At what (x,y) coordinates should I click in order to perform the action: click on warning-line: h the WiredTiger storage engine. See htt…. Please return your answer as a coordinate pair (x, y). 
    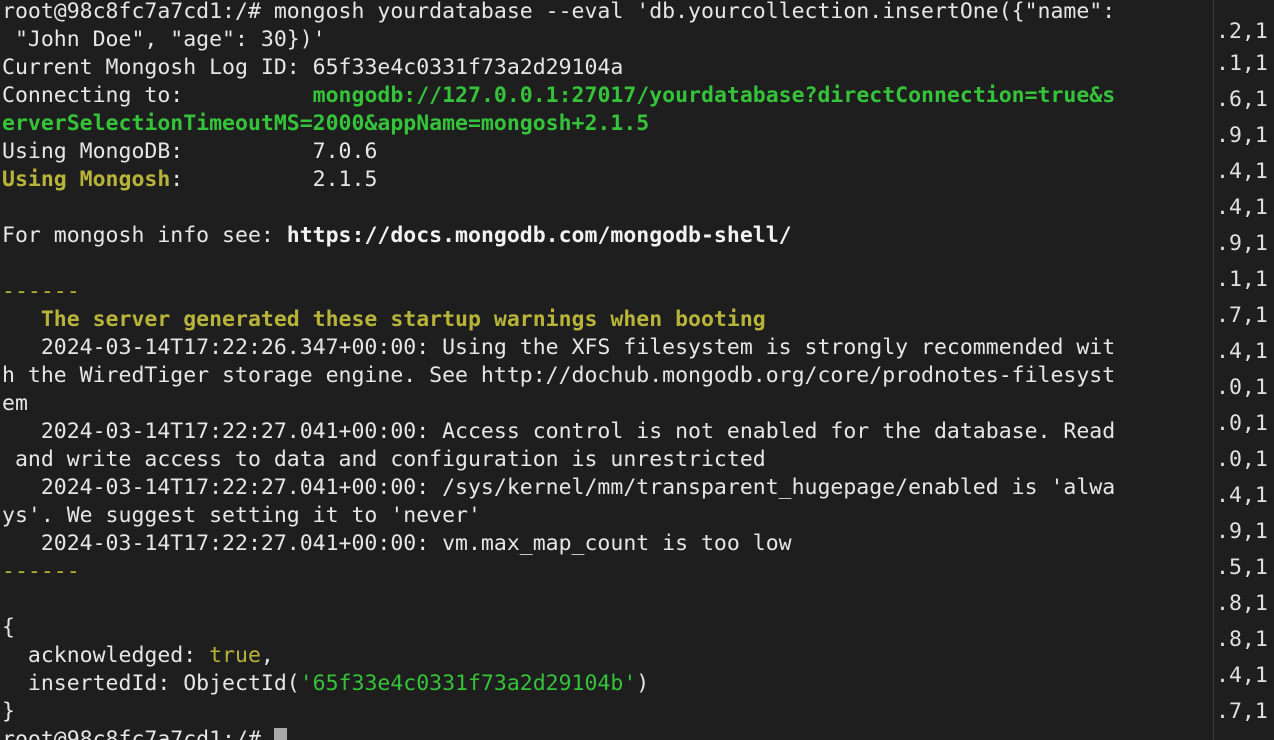
    Looking at the image, I should click on (559, 375).